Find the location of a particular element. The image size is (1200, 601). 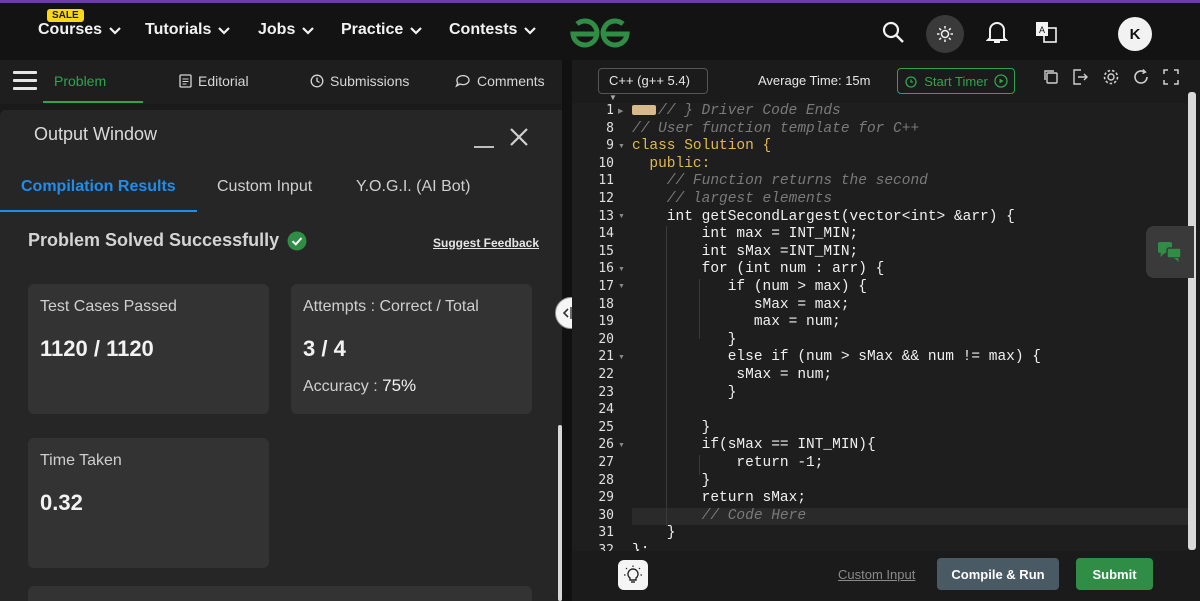

code-line: if (num > max) { is located at coordinates (749, 287).